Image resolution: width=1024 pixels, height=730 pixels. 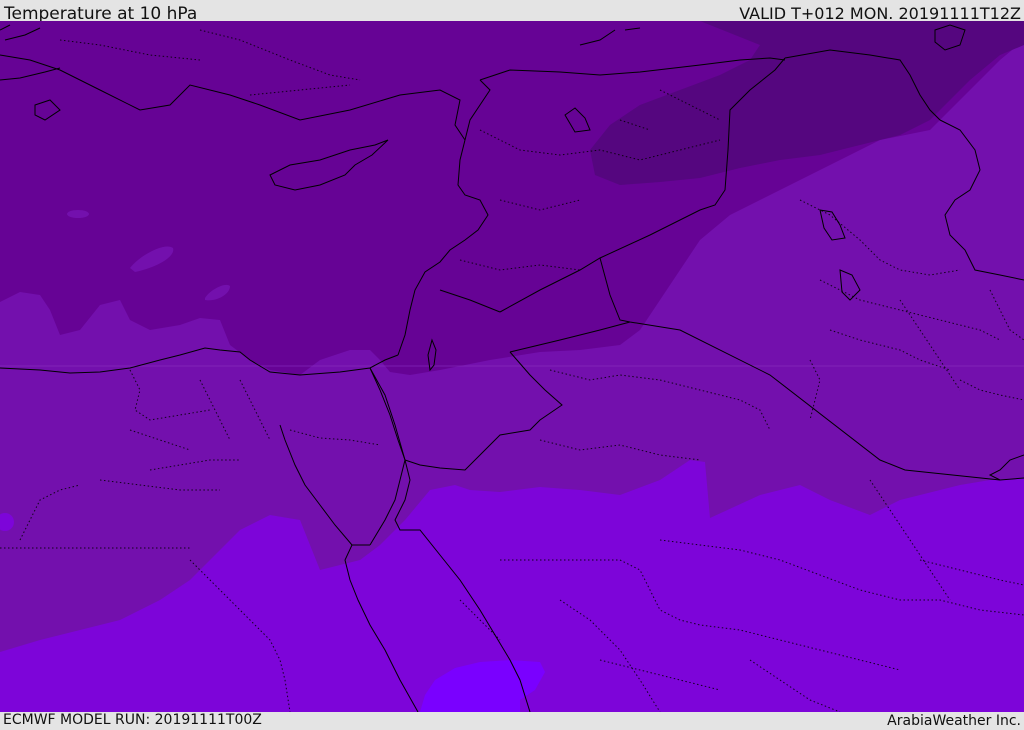 What do you see at coordinates (132, 720) in the screenshot?
I see `model-run-label: ECMWF MODEL RUN: 20191111T00Z` at bounding box center [132, 720].